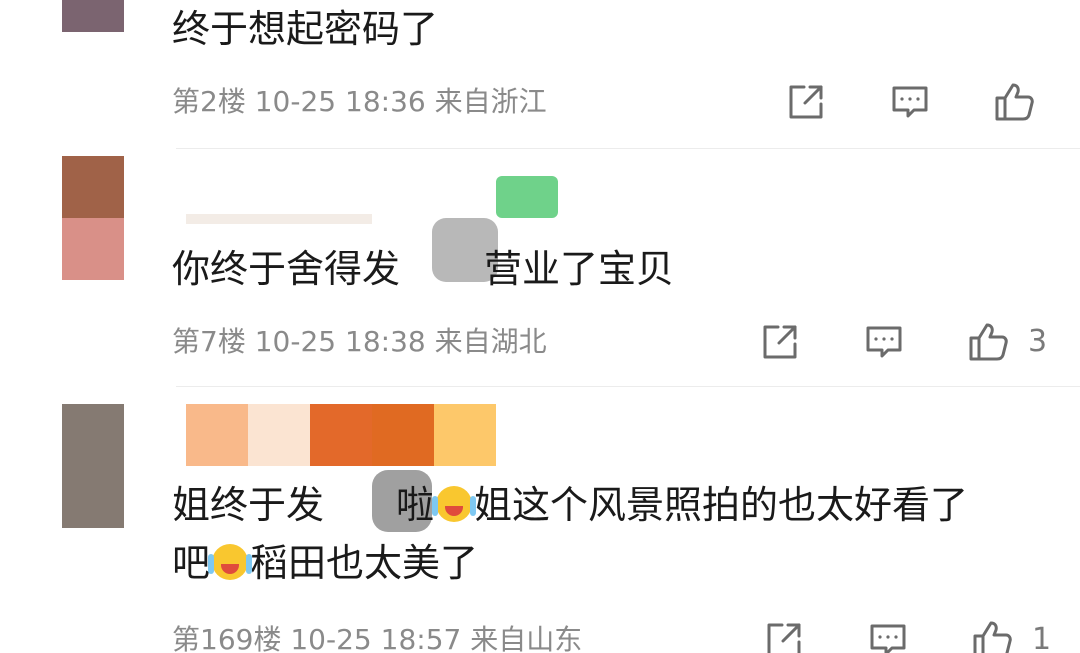 This screenshot has width=1080, height=653. What do you see at coordinates (1042, 637) in the screenshot?
I see `like-count: 1` at bounding box center [1042, 637].